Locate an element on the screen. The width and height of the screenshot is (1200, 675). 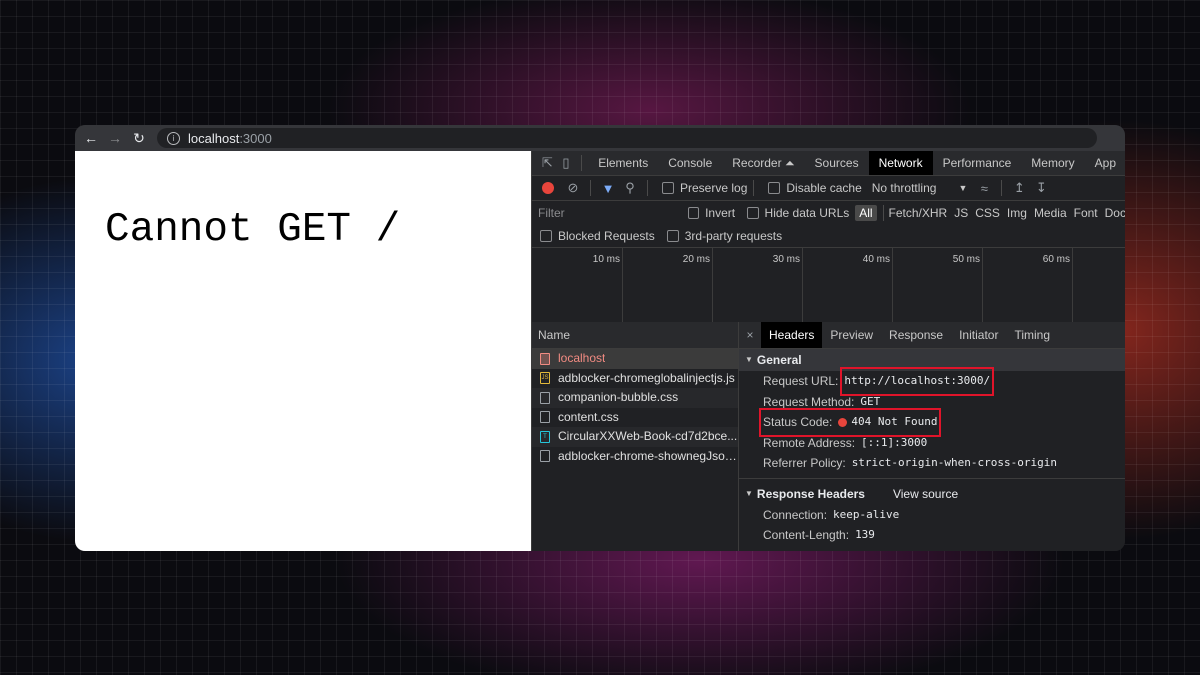
referrer-policy-value: strict-origin-when-cross-origin is located at coordinates (954, 462).